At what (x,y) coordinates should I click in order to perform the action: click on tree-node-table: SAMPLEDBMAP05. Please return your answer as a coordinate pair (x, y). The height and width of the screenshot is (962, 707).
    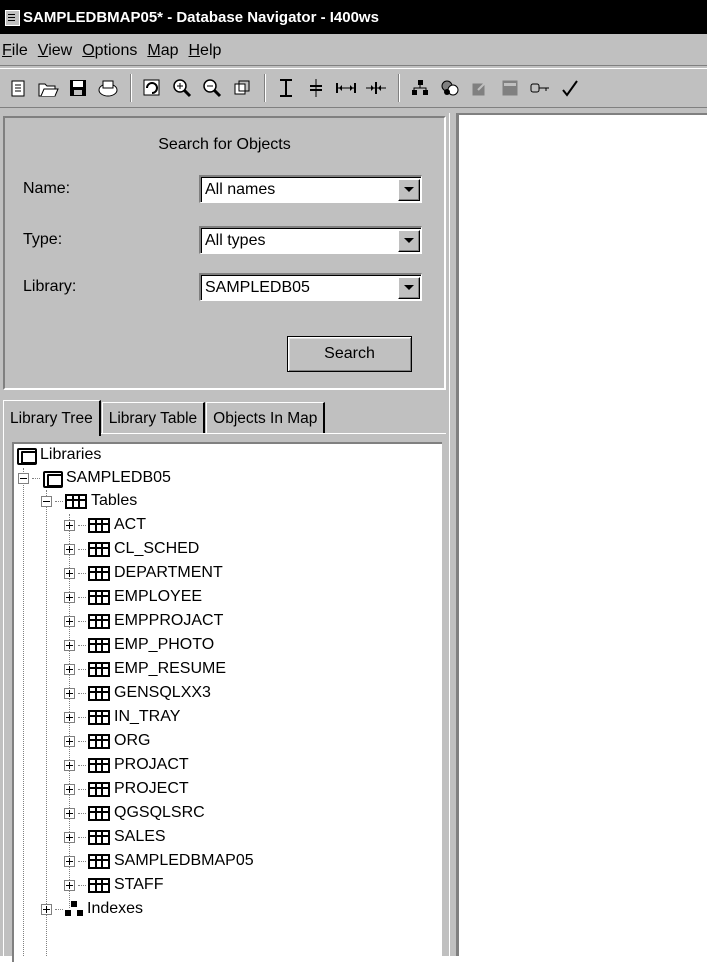
    Looking at the image, I should click on (159, 861).